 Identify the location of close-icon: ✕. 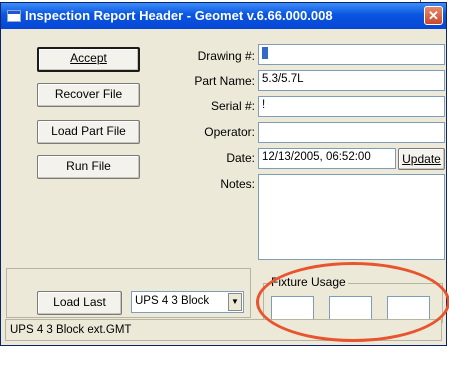
(433, 15).